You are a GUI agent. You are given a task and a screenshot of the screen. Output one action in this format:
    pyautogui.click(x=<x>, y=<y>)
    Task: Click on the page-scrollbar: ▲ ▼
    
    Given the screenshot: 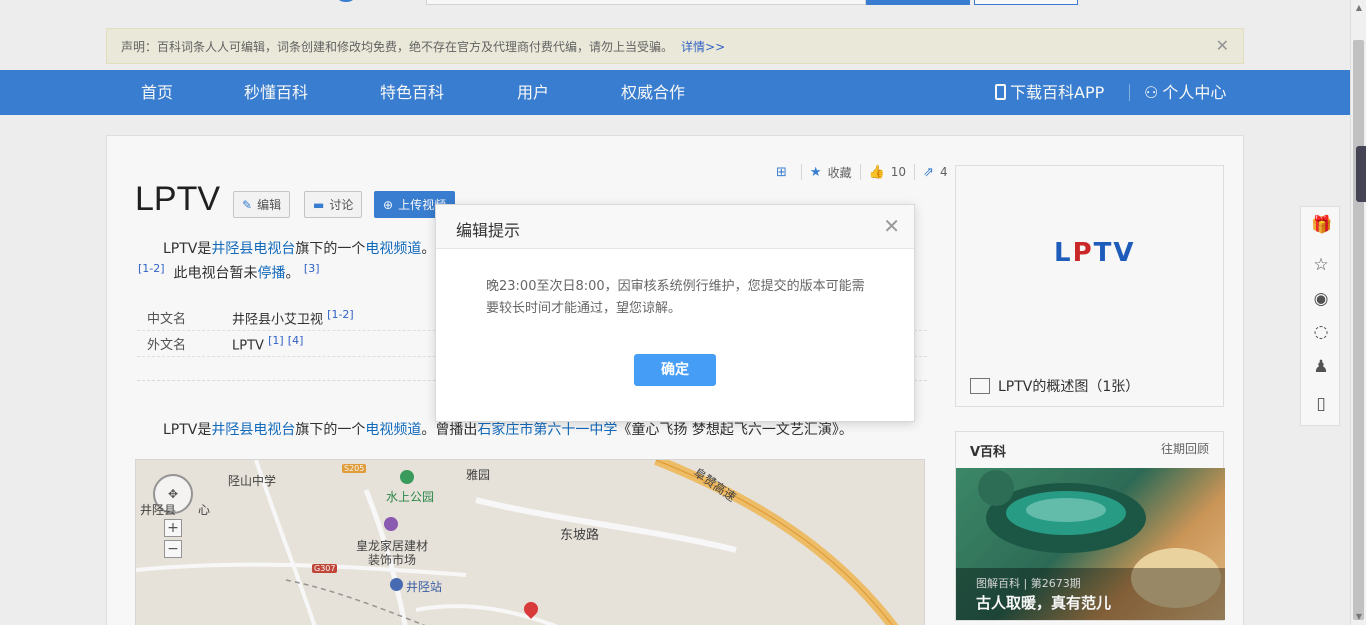 What is the action you would take?
    pyautogui.click(x=1358, y=312)
    